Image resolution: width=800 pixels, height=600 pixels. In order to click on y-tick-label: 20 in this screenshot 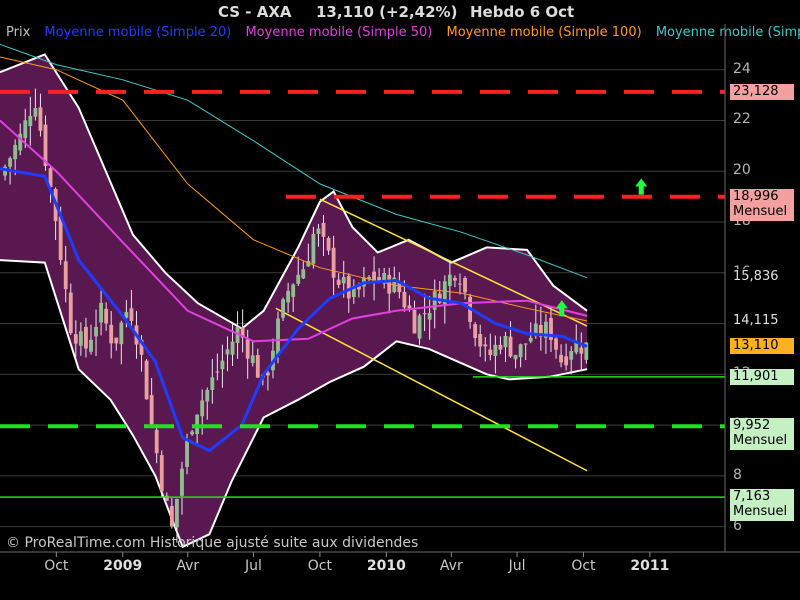, I will do `click(742, 170)`.